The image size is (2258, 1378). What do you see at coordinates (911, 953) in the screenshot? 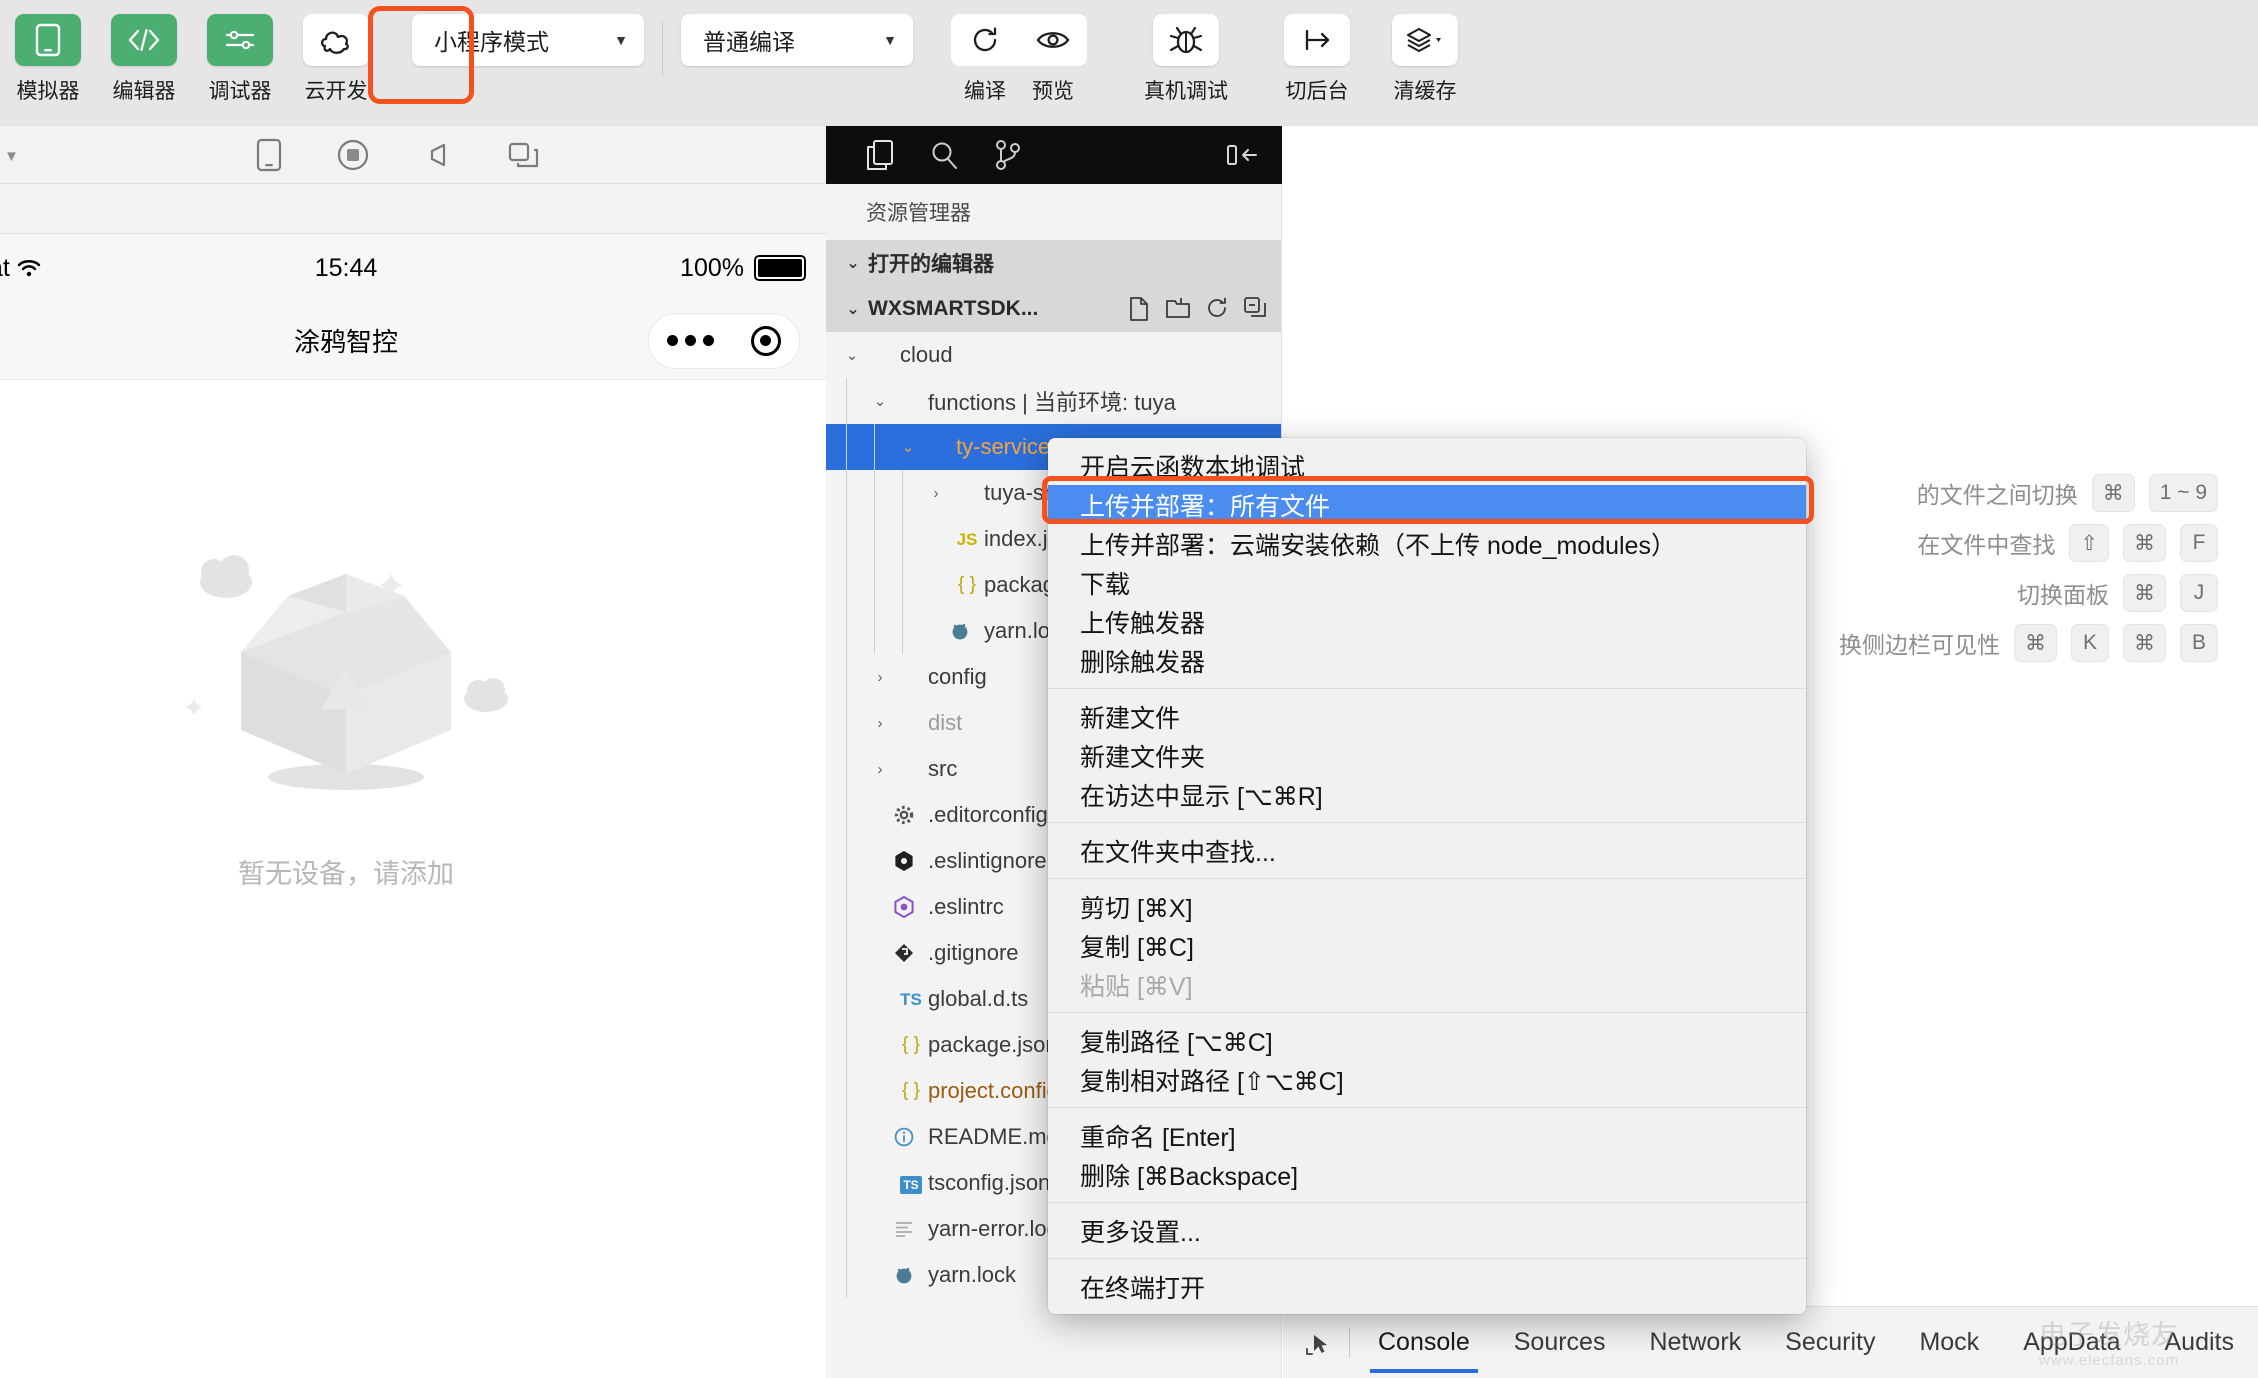
I see `file-type-icon` at bounding box center [911, 953].